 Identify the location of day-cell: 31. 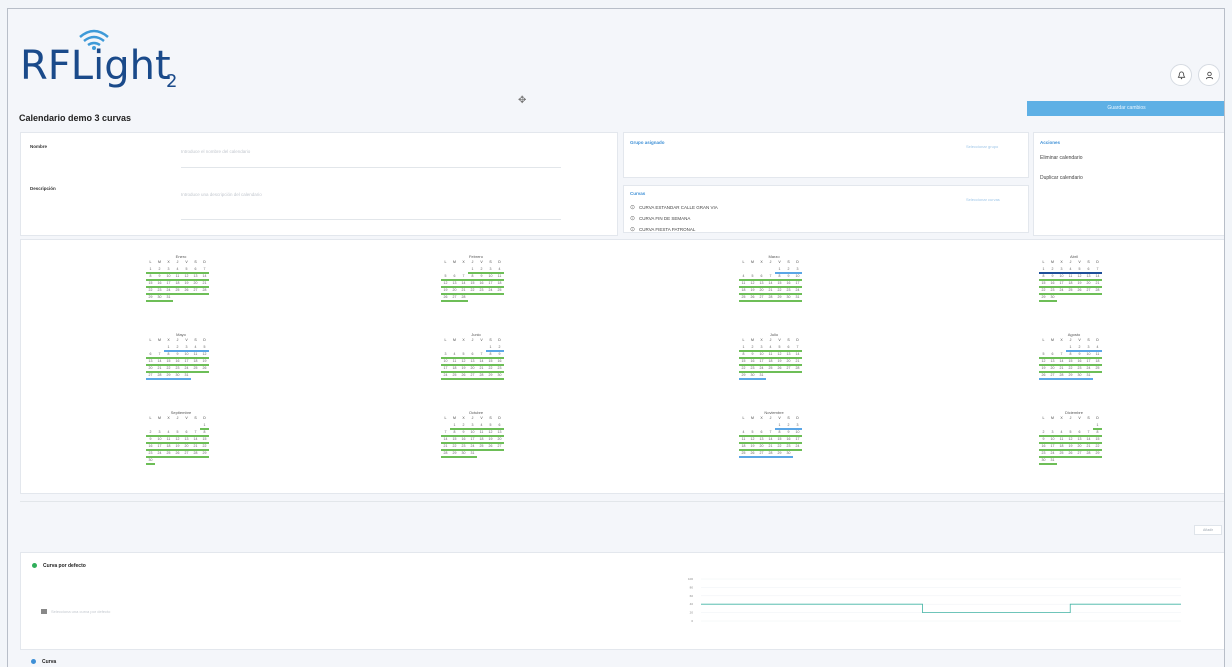
(186, 376).